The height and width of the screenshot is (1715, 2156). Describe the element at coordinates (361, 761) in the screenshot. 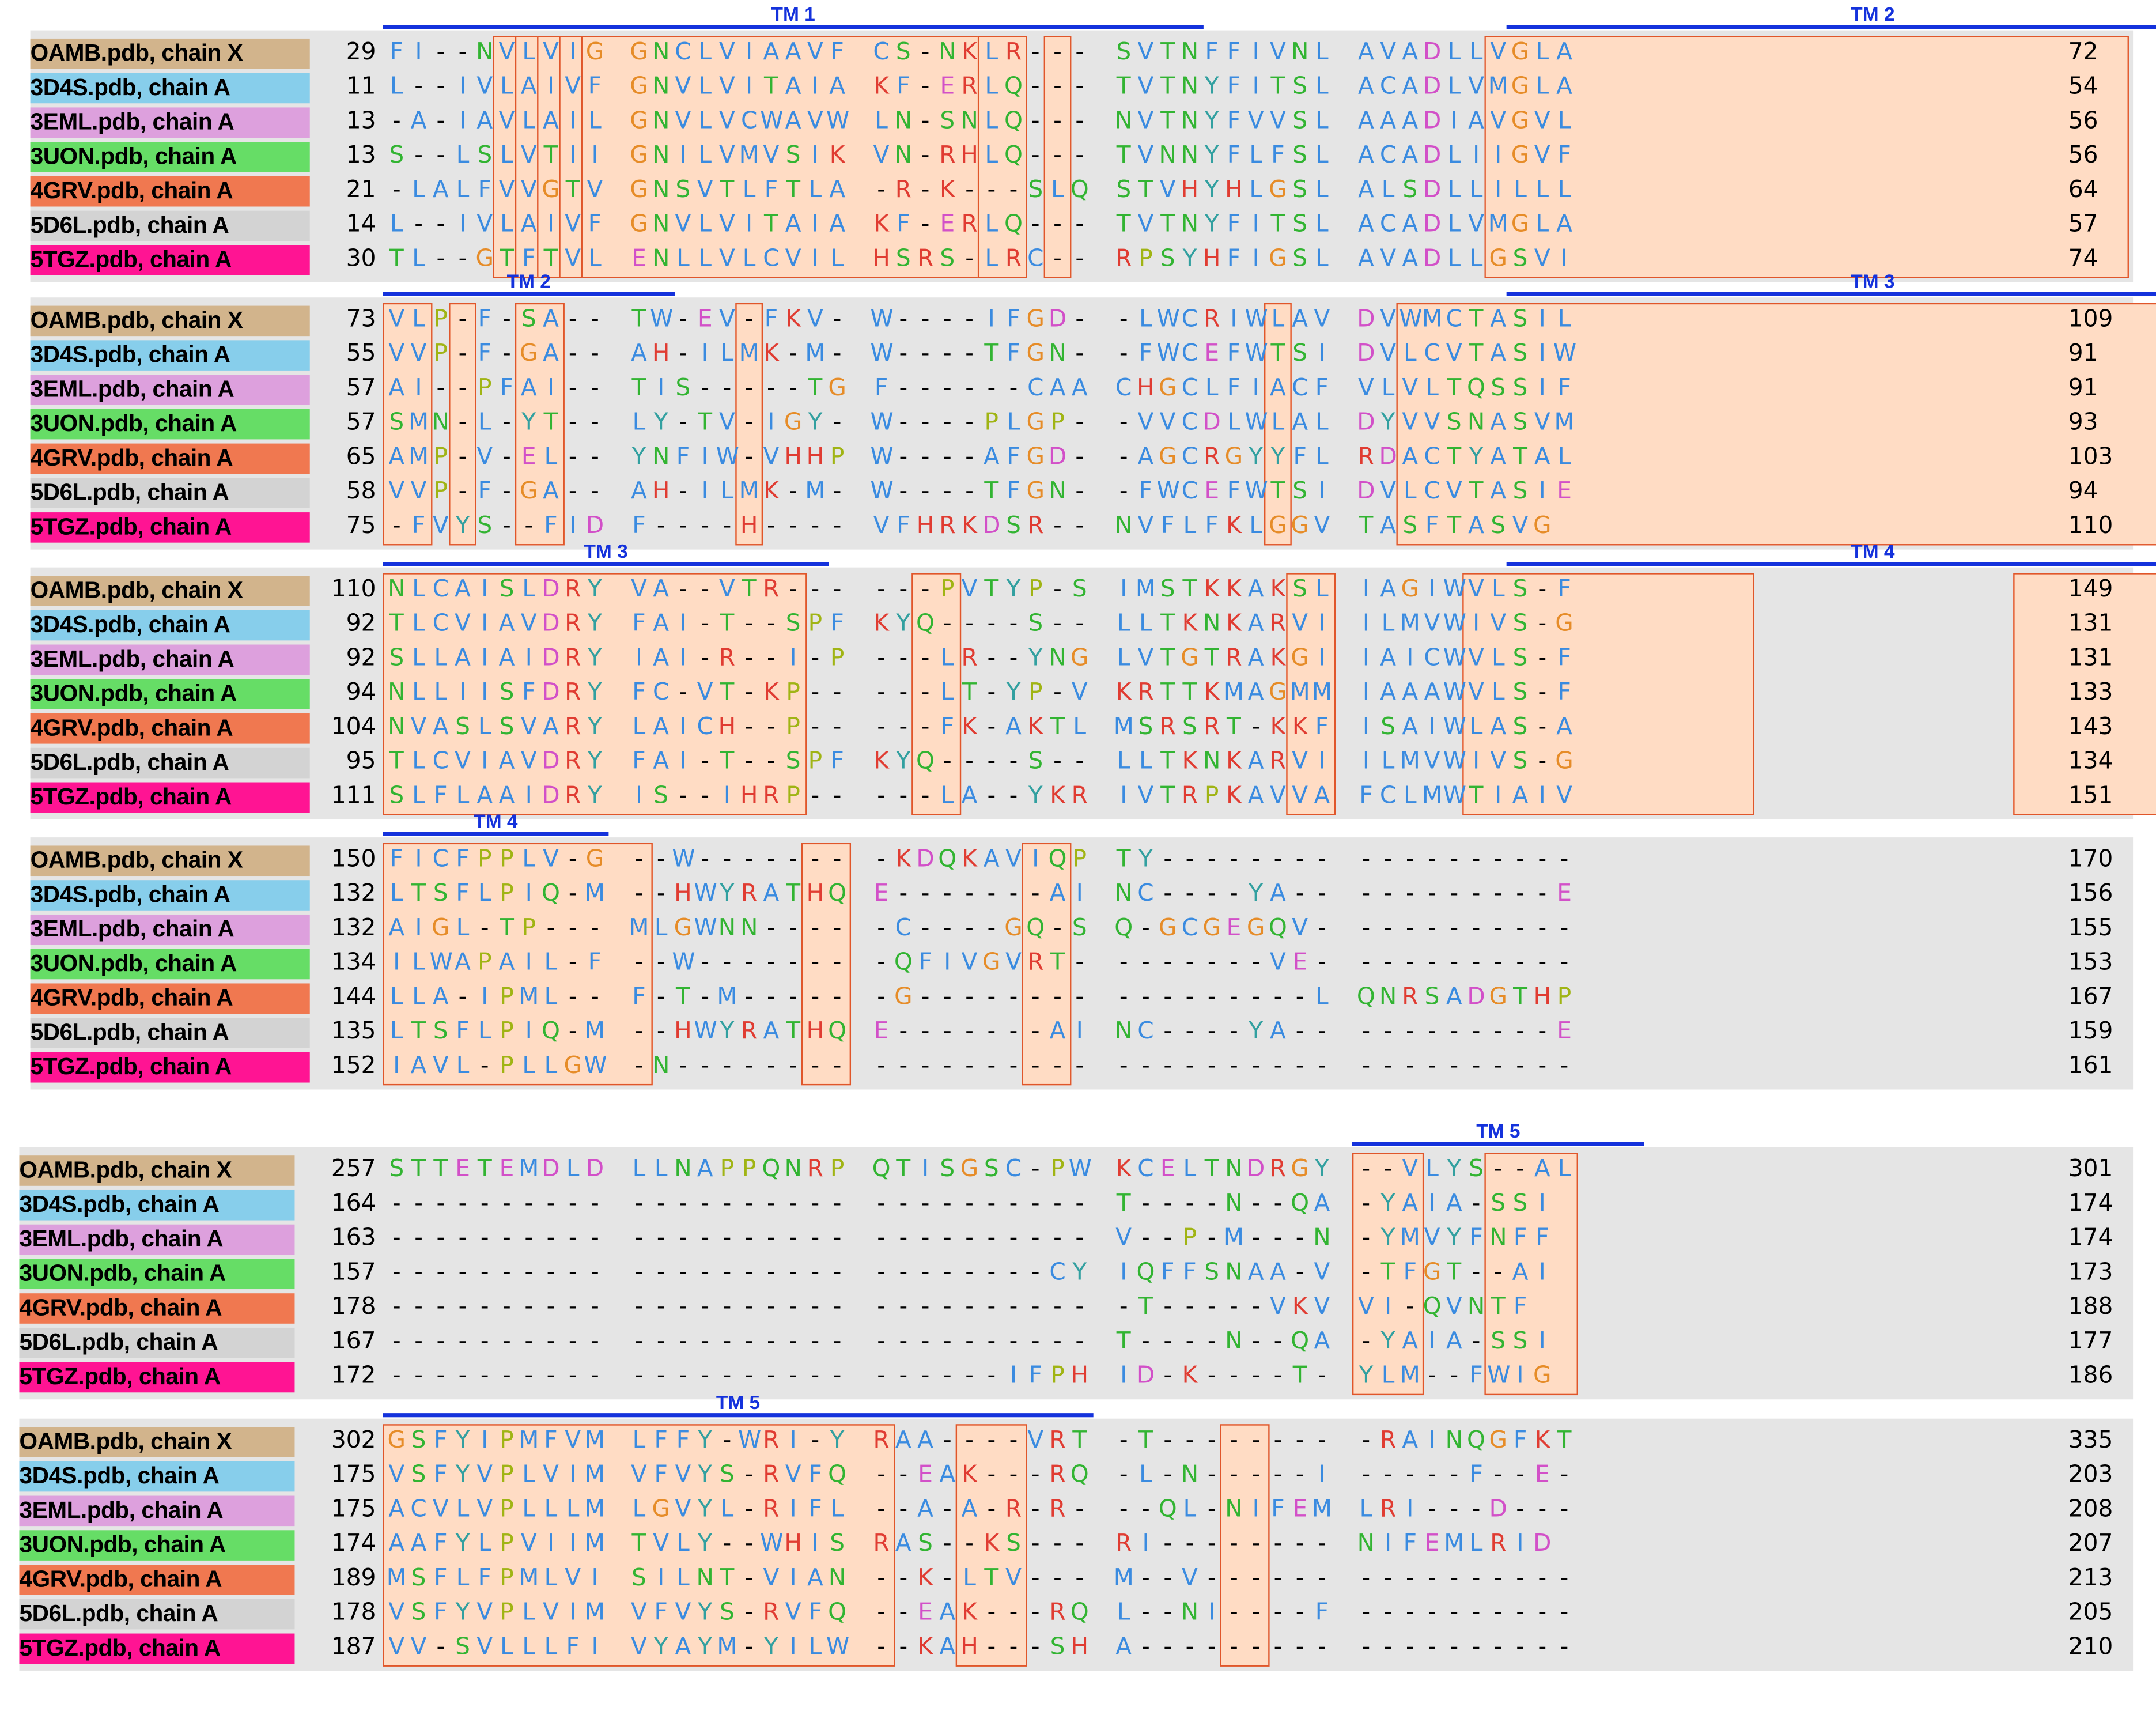

I see `start-position: 95` at that location.